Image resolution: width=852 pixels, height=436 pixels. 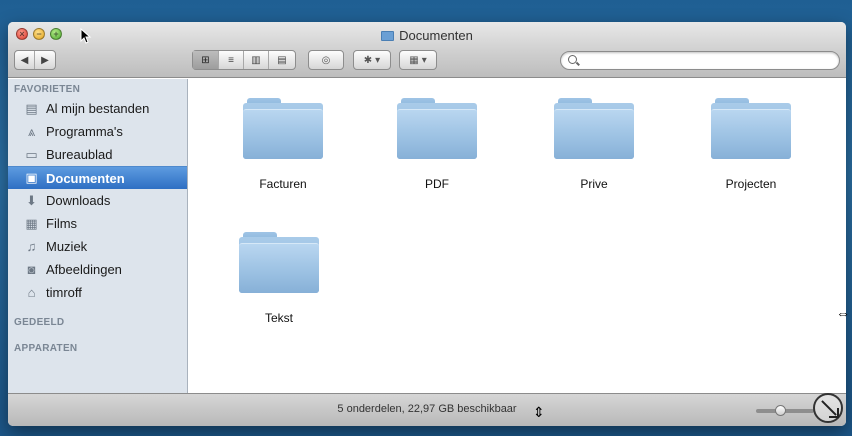 What do you see at coordinates (414, 60) in the screenshot?
I see `arrange-icon: ▦` at bounding box center [414, 60].